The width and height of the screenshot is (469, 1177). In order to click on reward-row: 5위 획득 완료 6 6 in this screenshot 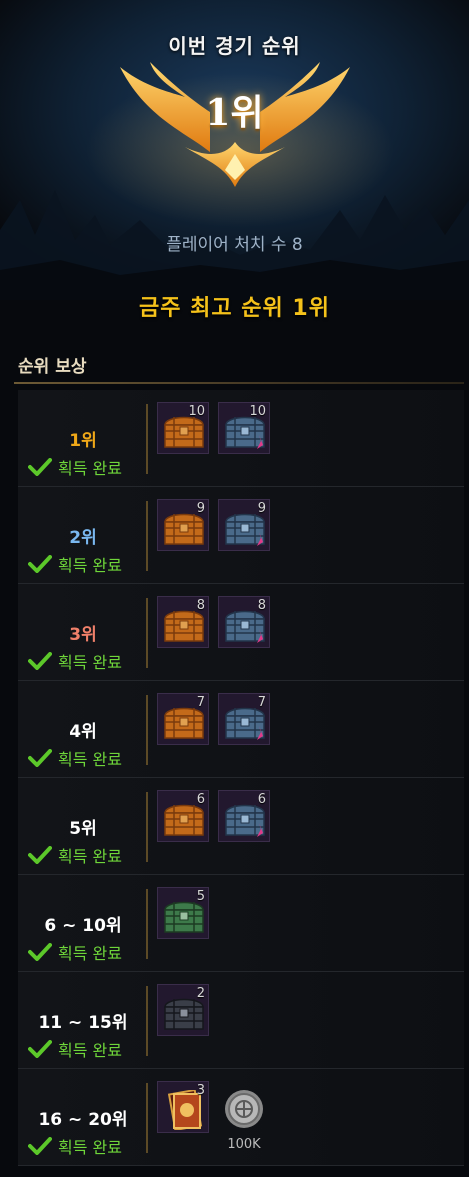, I will do `click(241, 826)`.